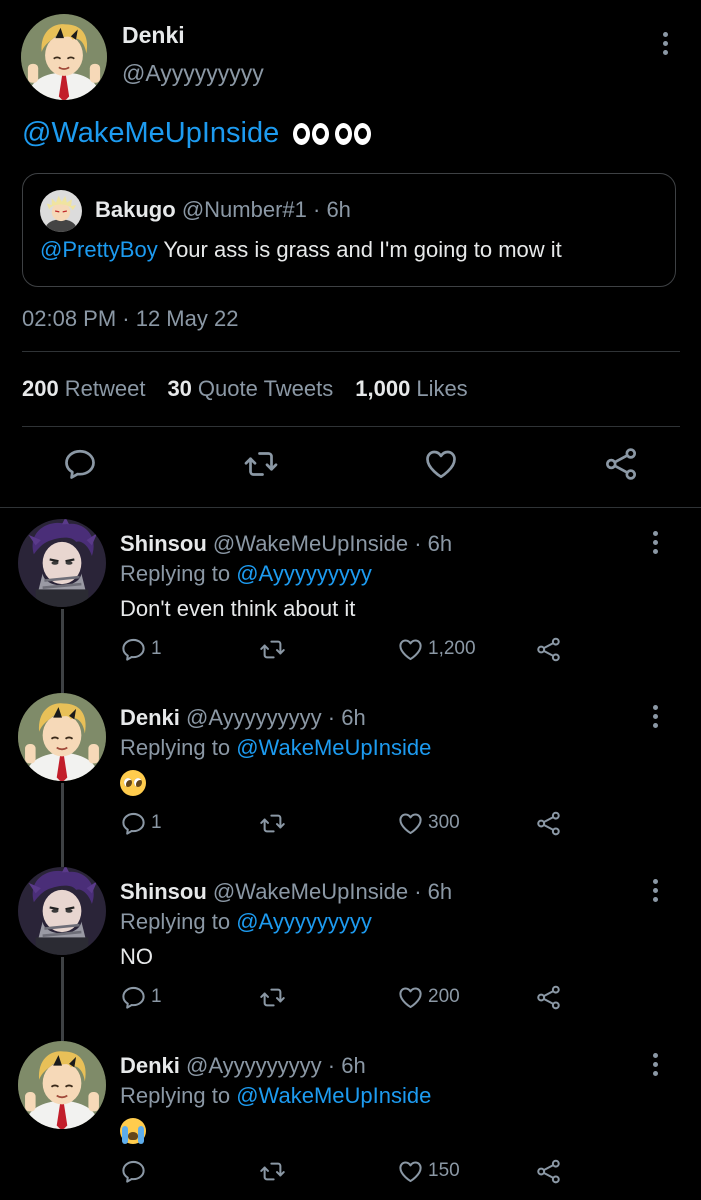 The image size is (701, 1200). What do you see at coordinates (238, 608) in the screenshot?
I see `reply-text: Don't even think about it` at bounding box center [238, 608].